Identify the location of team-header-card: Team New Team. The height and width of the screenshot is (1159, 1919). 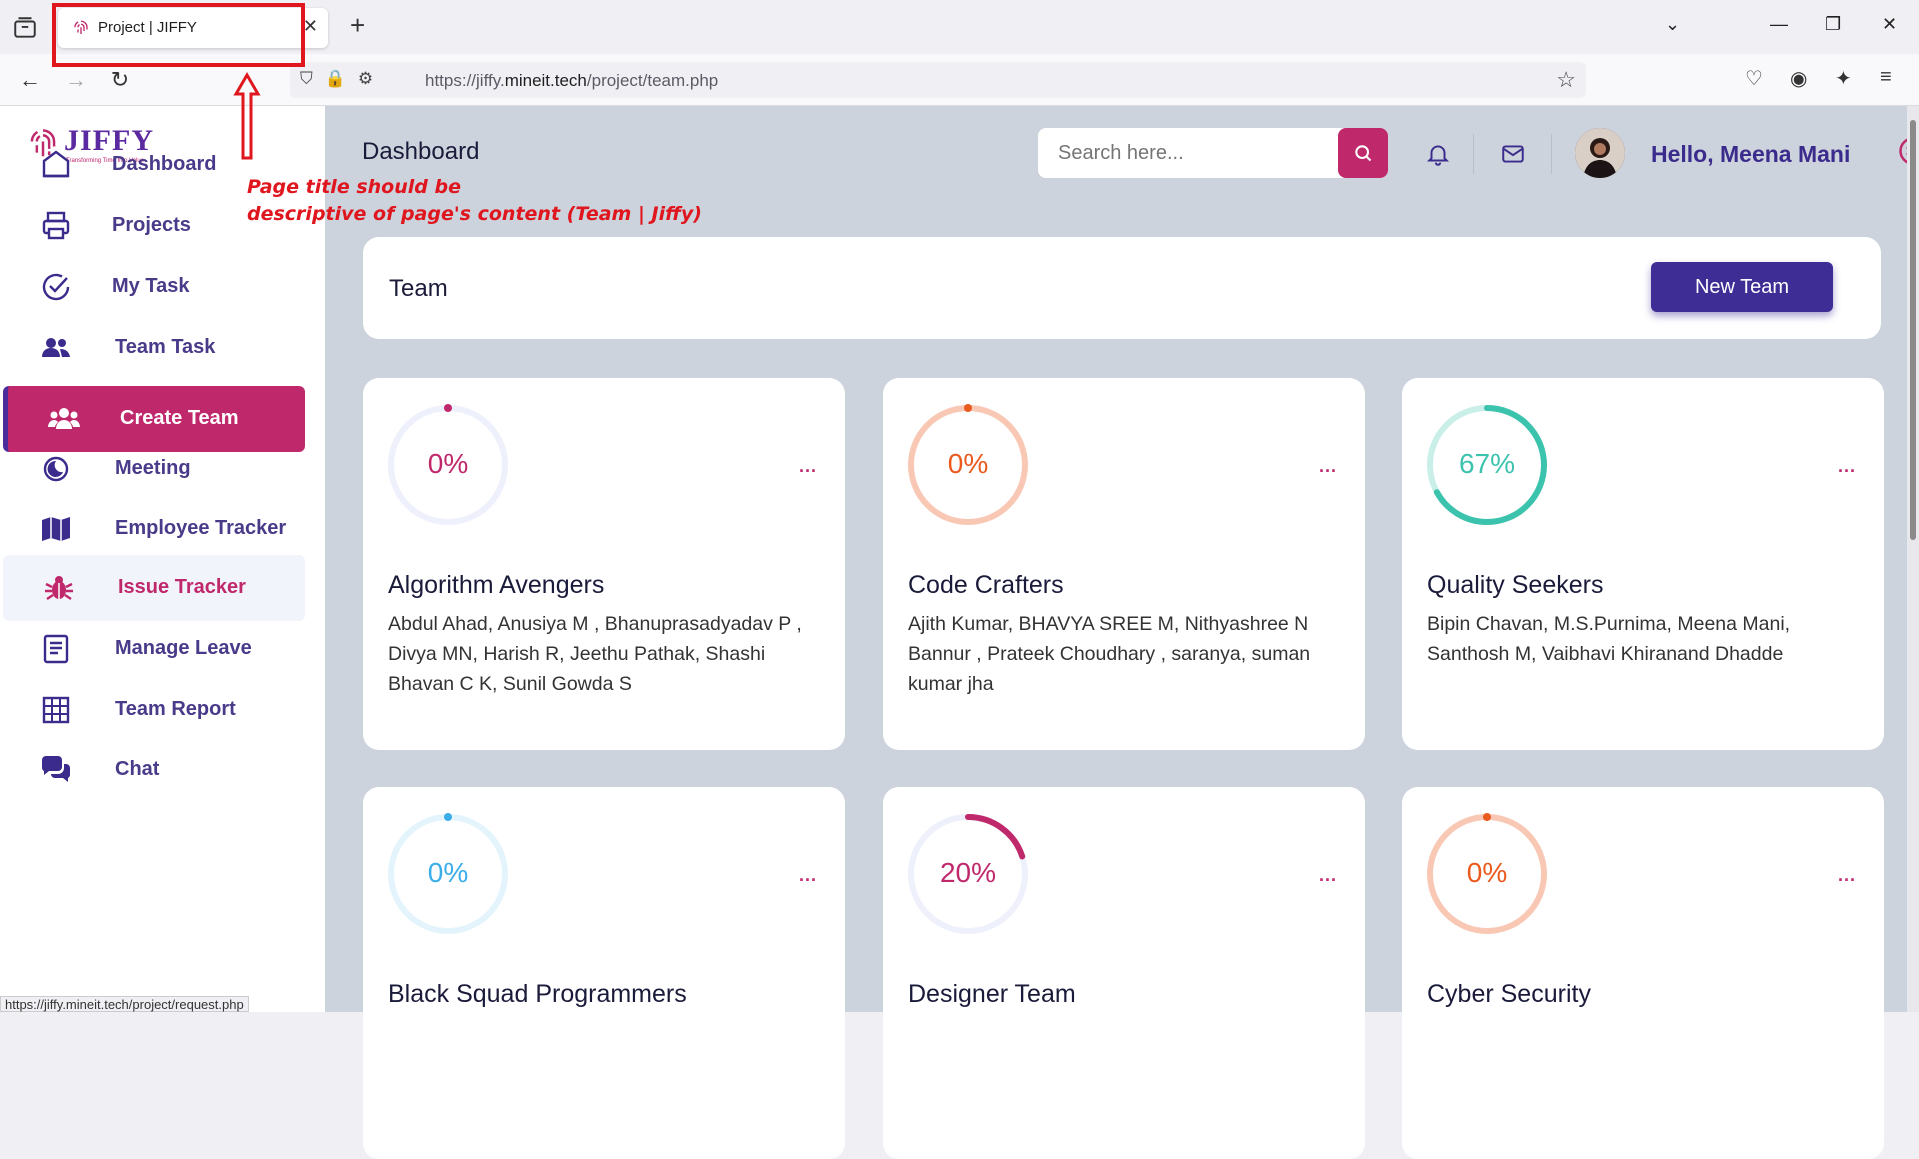
(1122, 288).